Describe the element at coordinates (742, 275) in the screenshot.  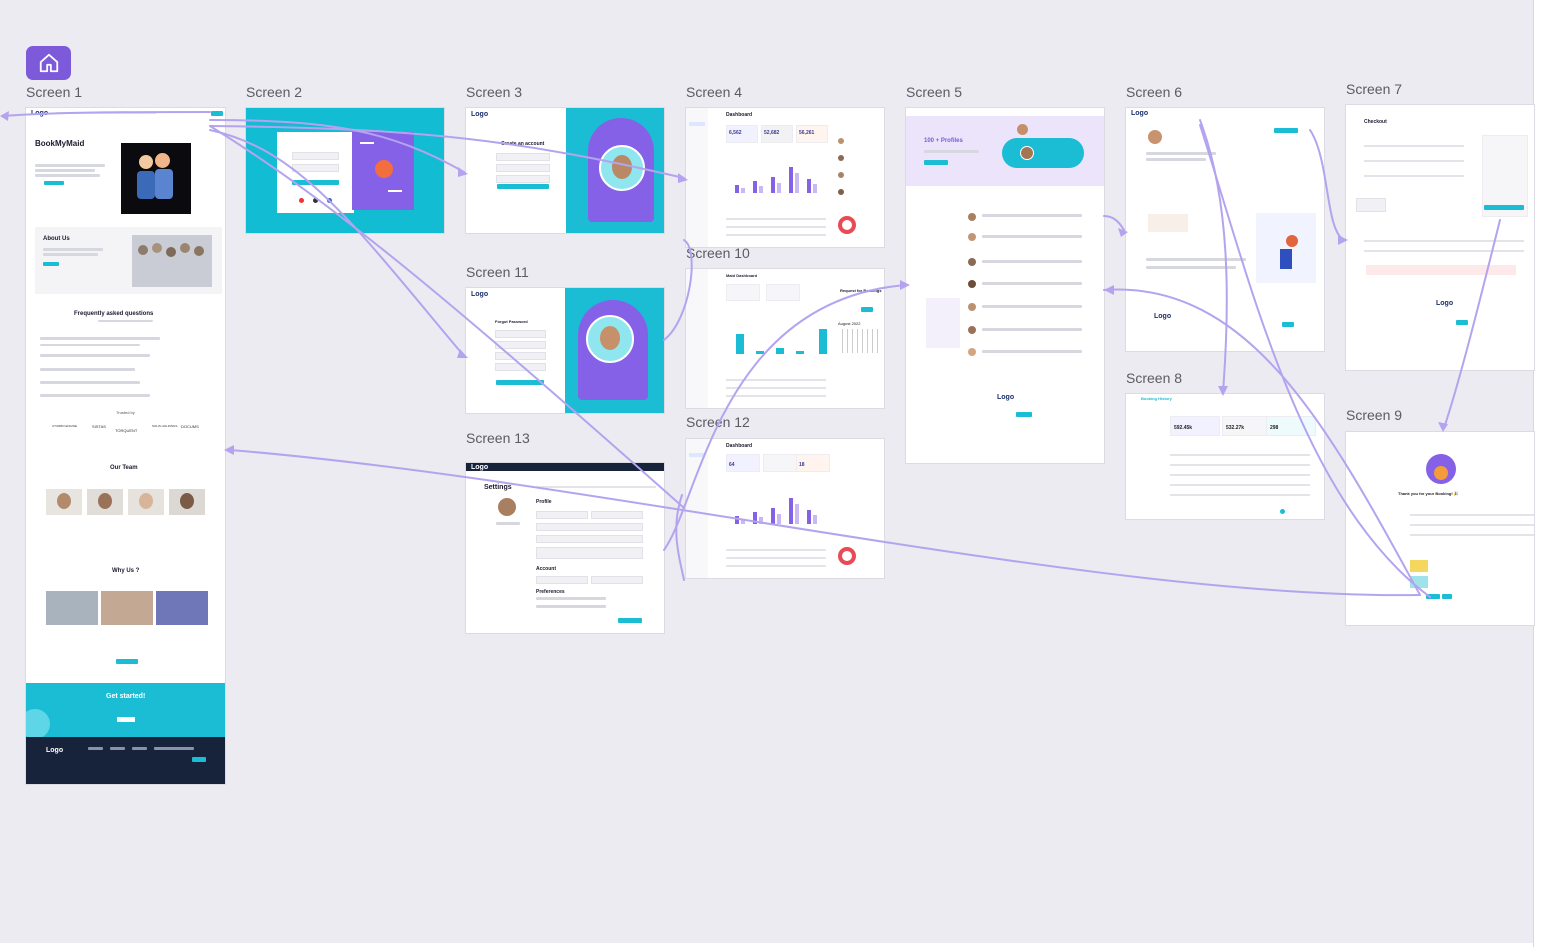
I see `maid-dashboard-title: Maid Dashboard` at that location.